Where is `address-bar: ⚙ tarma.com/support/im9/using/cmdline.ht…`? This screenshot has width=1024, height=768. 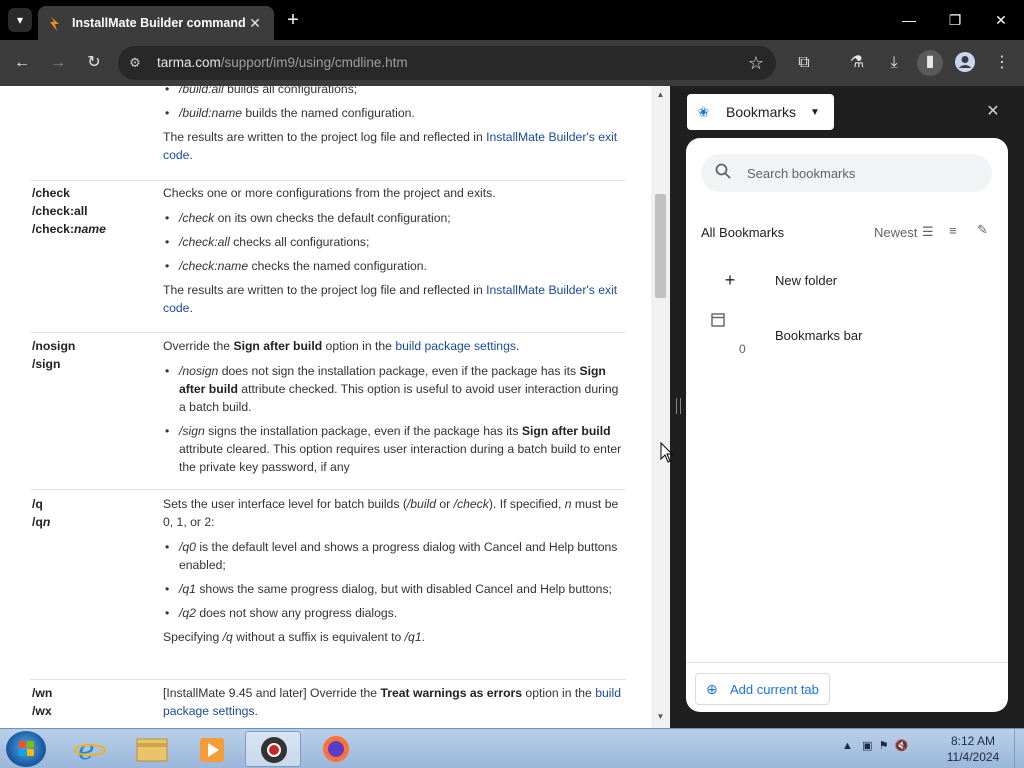 address-bar: ⚙ tarma.com/support/im9/using/cmdline.ht… is located at coordinates (447, 63).